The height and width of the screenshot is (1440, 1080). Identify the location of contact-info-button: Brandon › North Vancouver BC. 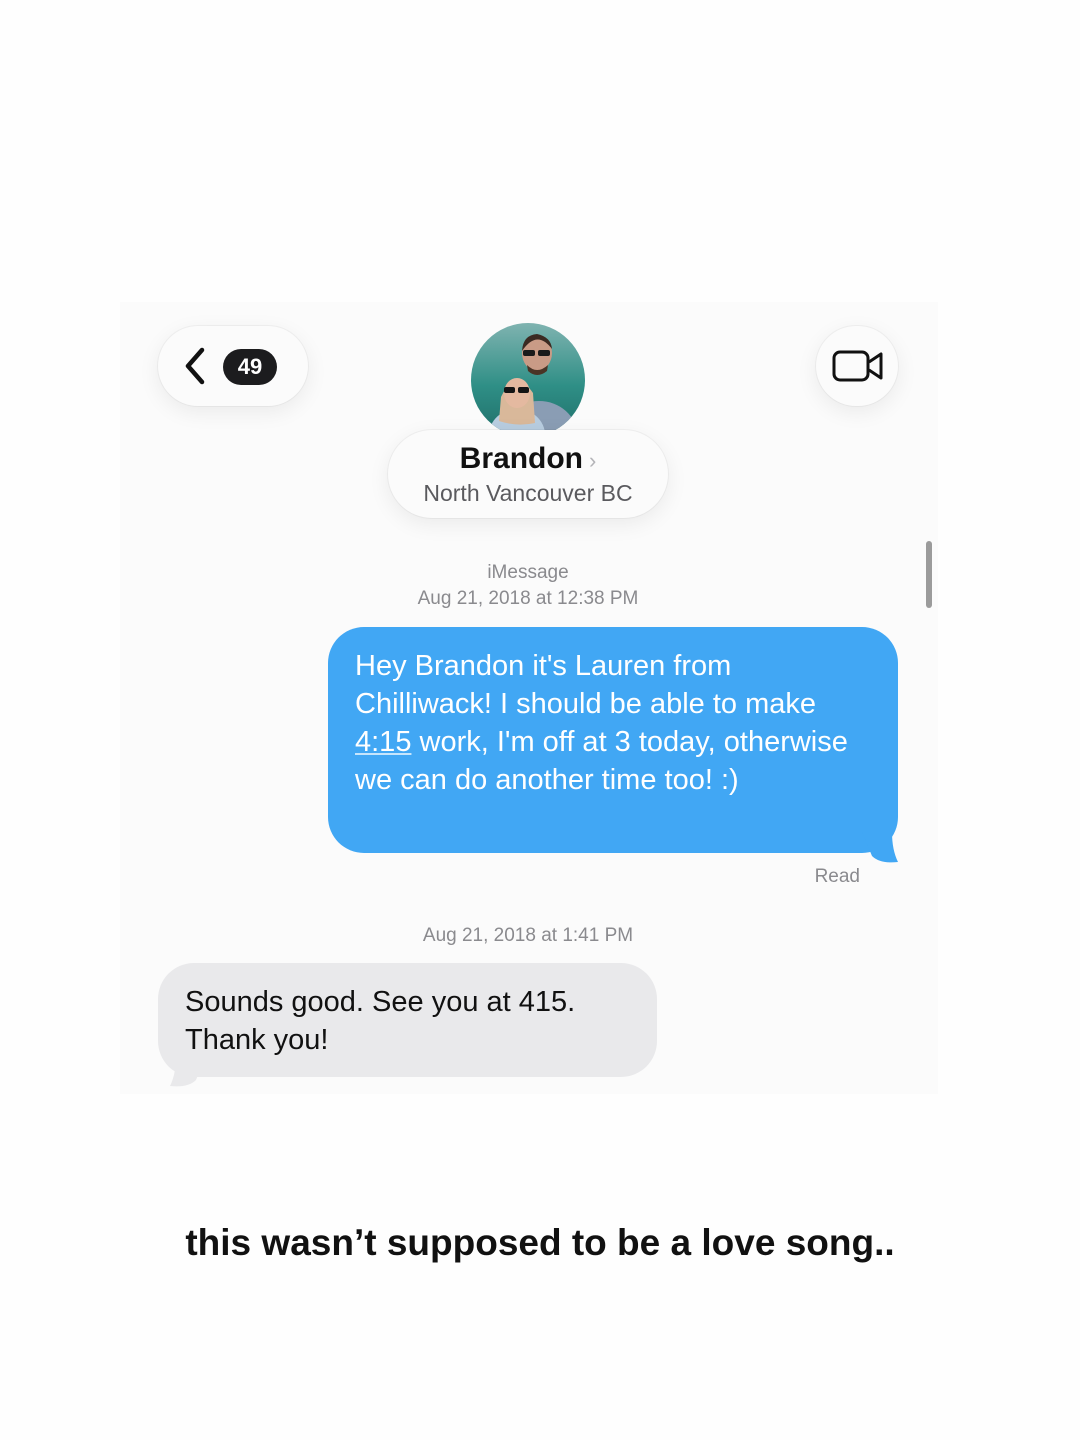
(528, 474).